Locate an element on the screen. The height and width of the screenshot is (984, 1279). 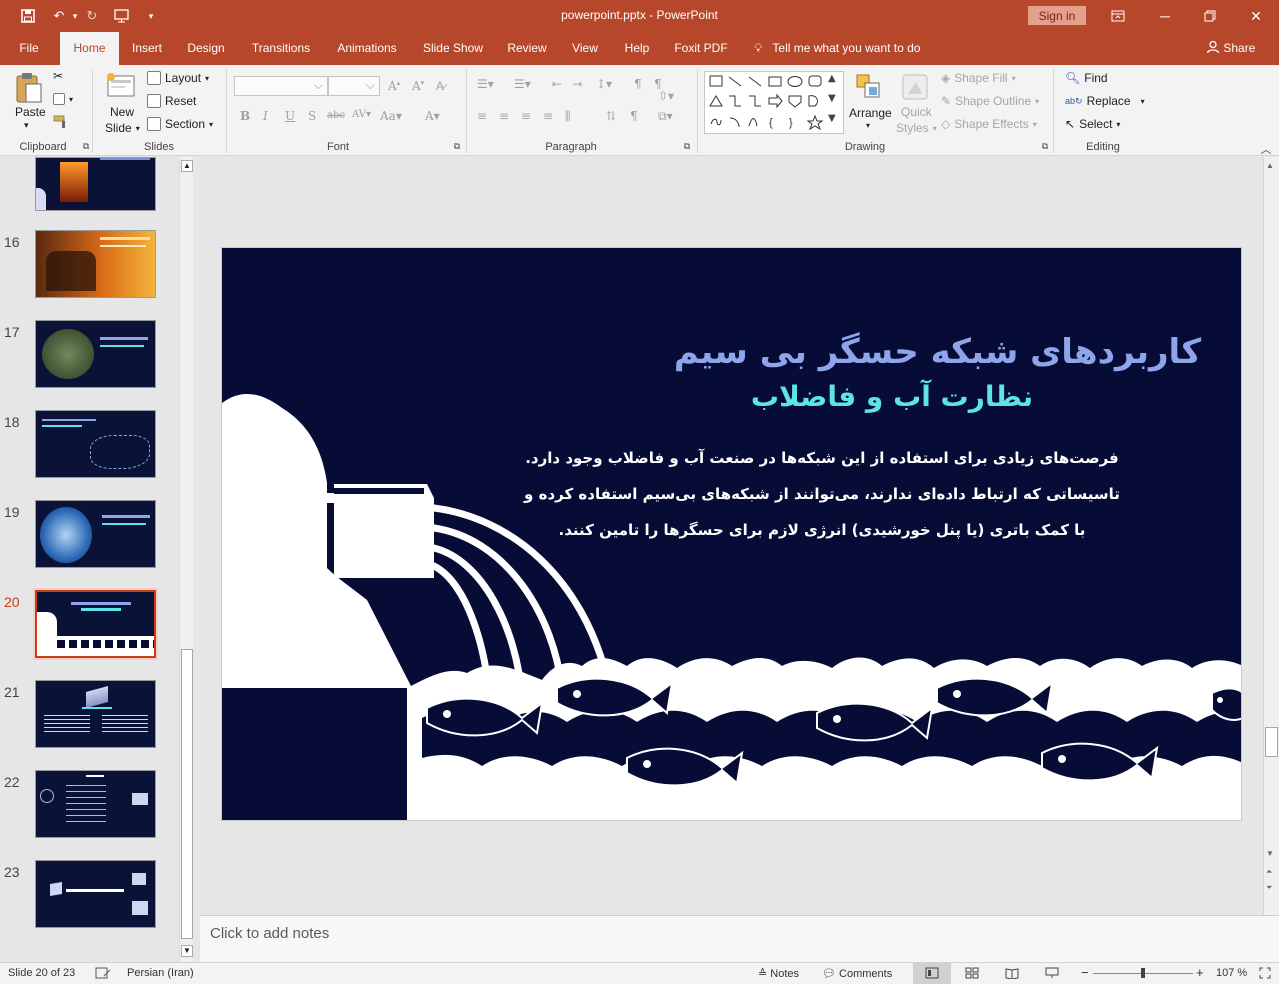
tab-view: View is located at coordinates (585, 48).